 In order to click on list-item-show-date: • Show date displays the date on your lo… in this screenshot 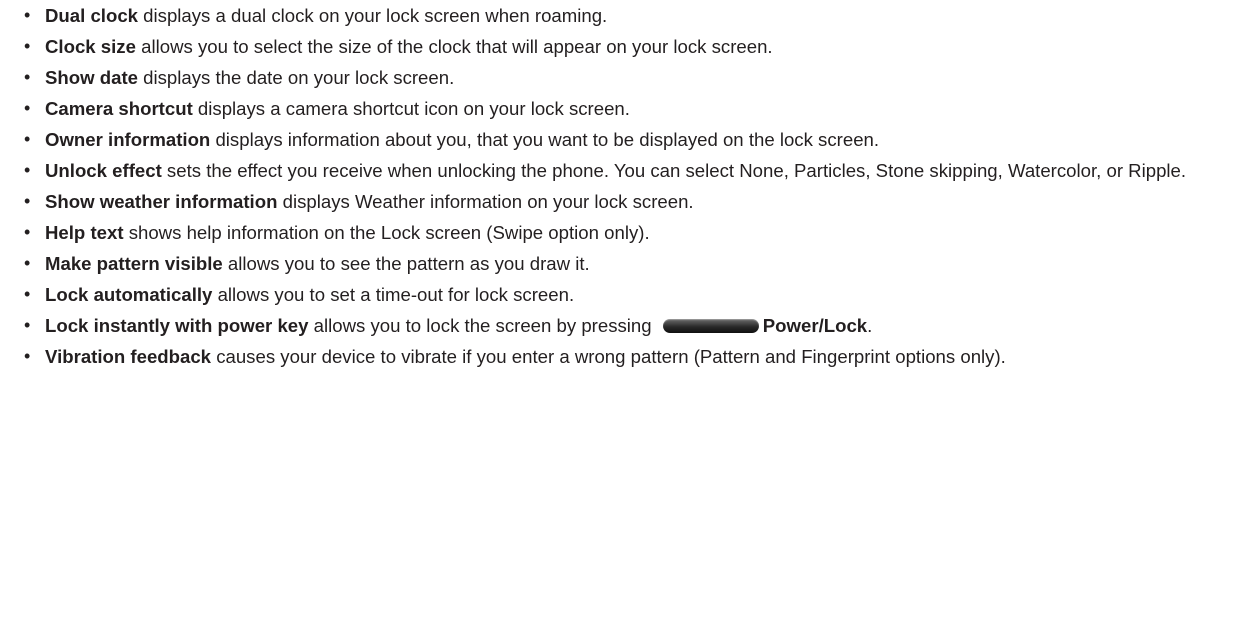, I will do `click(626, 77)`.